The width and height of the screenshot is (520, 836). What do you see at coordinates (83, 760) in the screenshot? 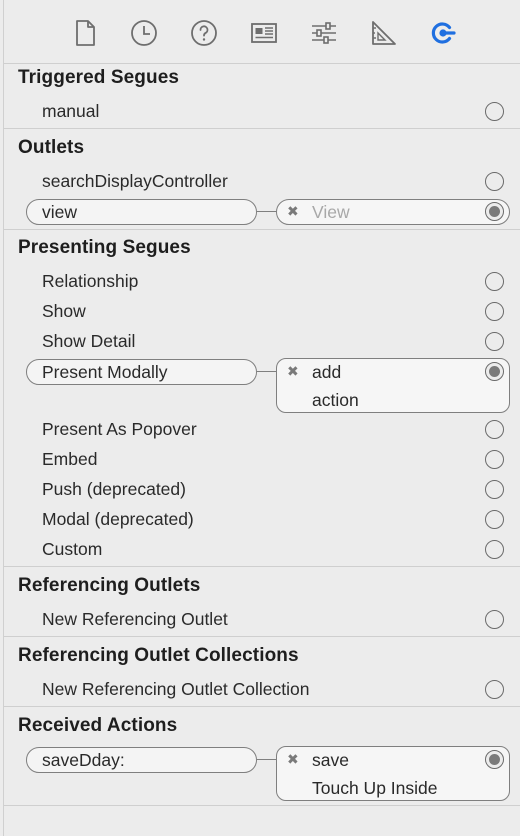
I see `action-savedday-label: saveDday:` at bounding box center [83, 760].